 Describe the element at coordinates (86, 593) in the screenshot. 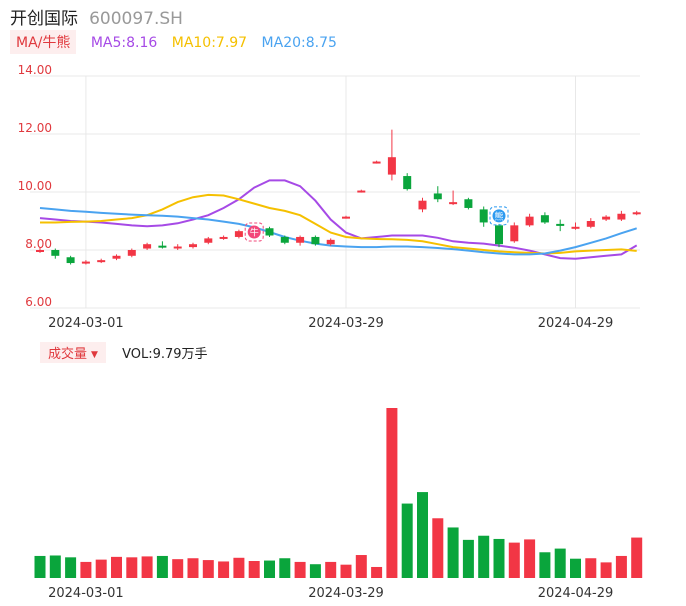

I see `x-tick-label: 2024-03-01` at that location.